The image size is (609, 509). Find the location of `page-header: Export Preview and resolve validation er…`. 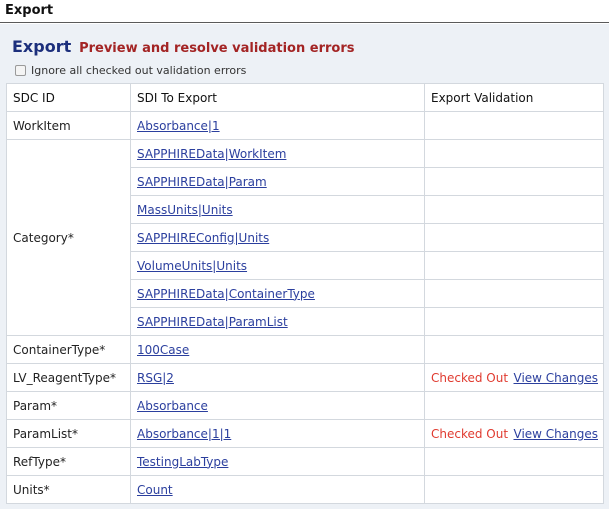

page-header: Export Preview and resolve validation er… is located at coordinates (183, 46).